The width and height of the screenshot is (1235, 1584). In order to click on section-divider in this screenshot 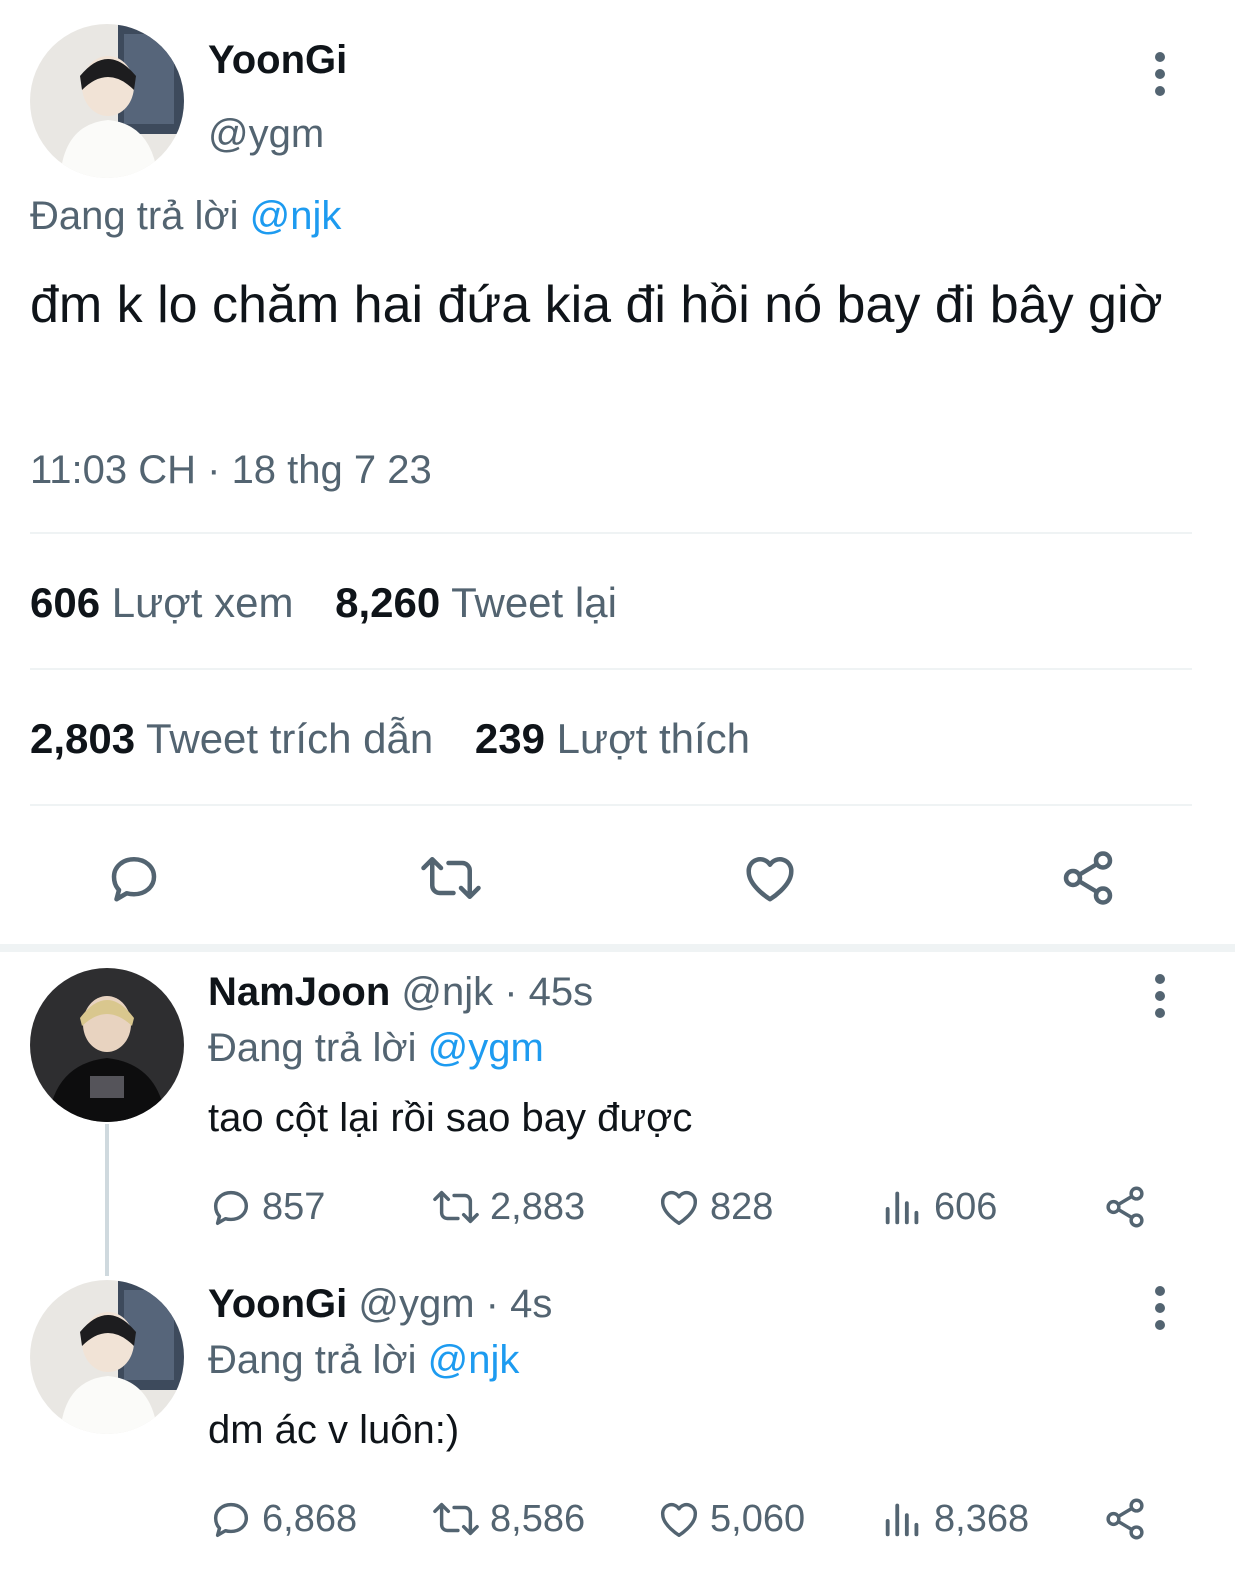, I will do `click(617, 948)`.